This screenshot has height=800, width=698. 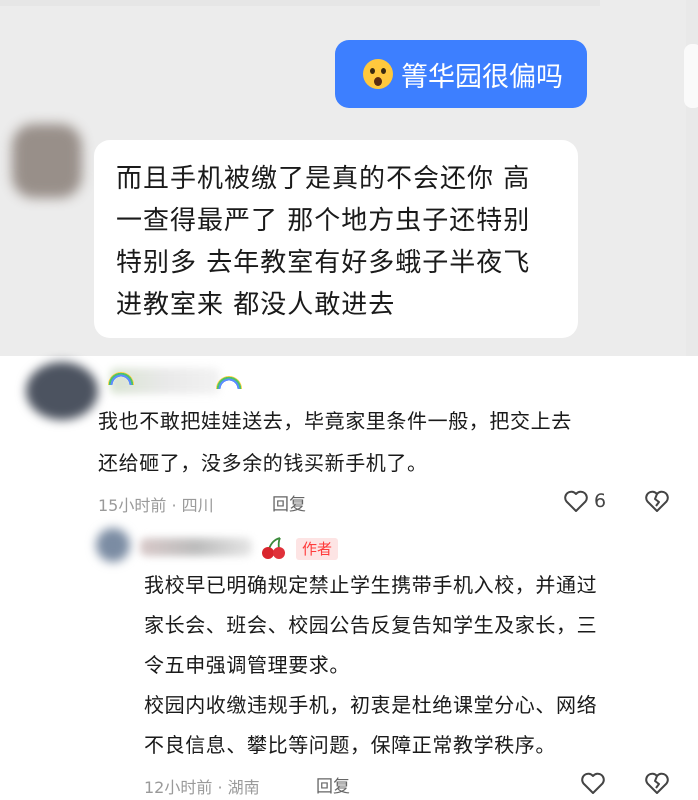 What do you see at coordinates (371, 585) in the screenshot?
I see `comment-text-line: 我校早已明确规定禁止学生携带手机入校，并通过` at bounding box center [371, 585].